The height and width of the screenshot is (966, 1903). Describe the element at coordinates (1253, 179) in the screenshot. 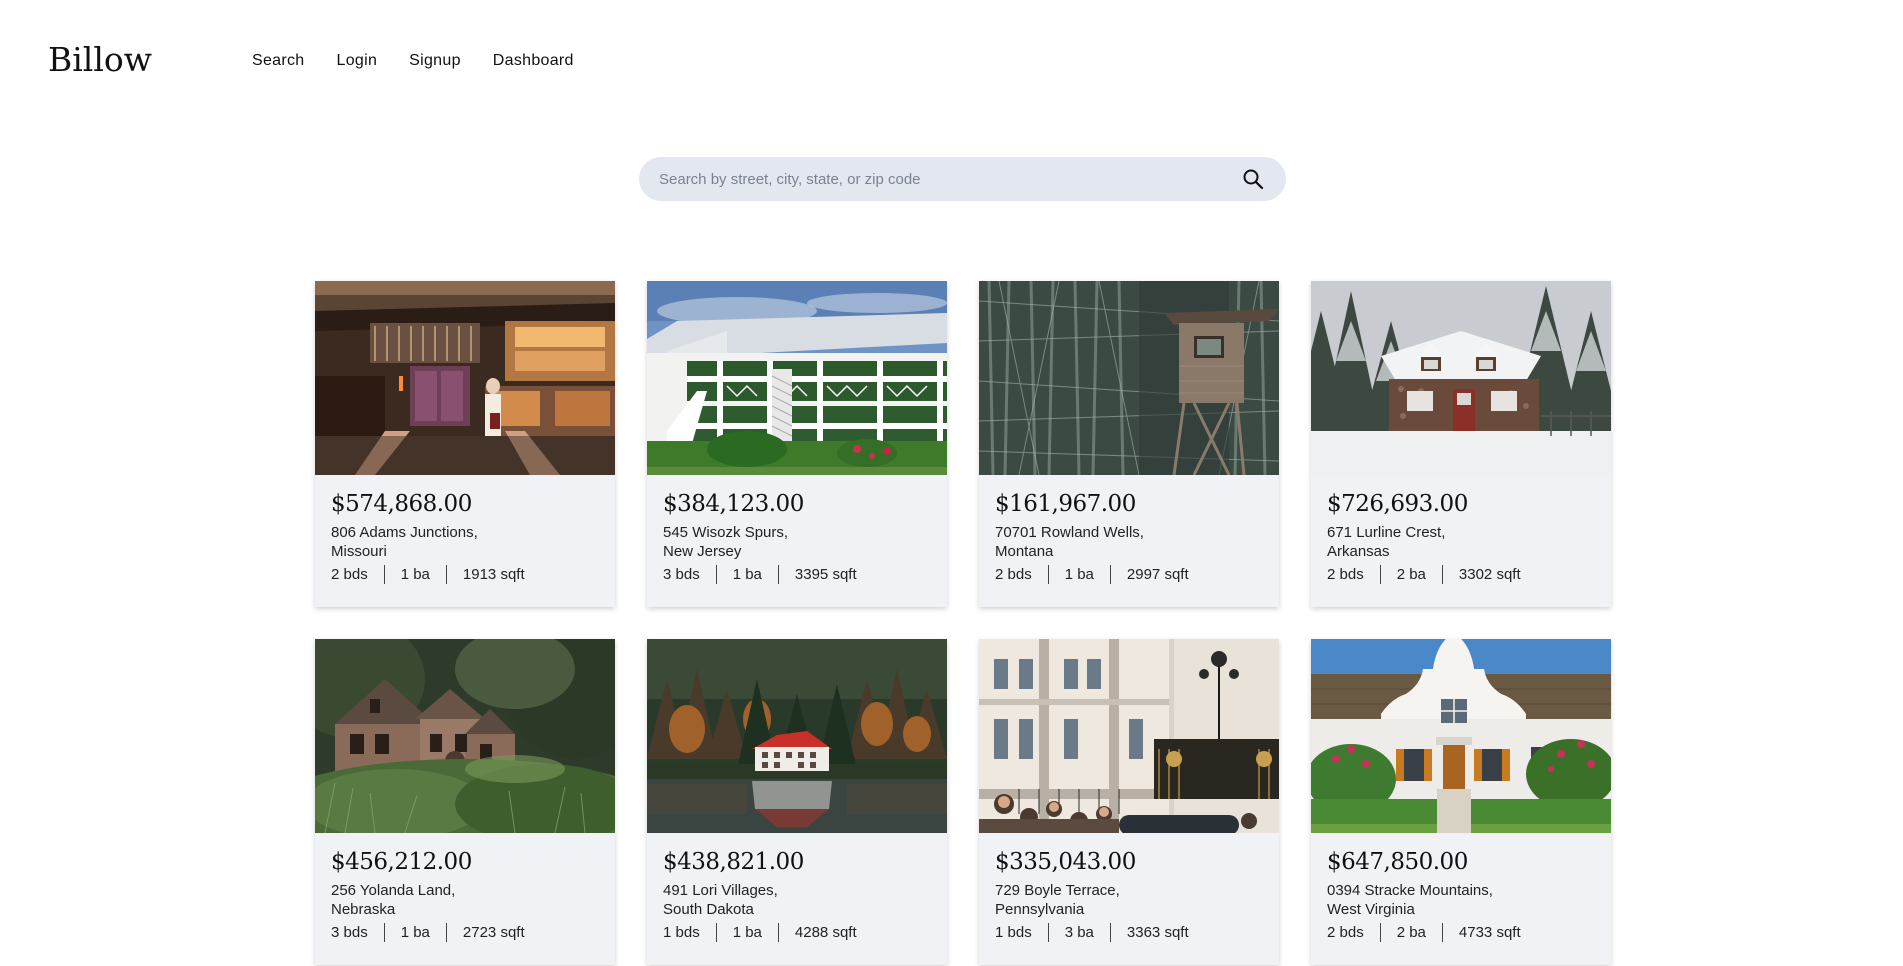

I see `search-icon` at that location.